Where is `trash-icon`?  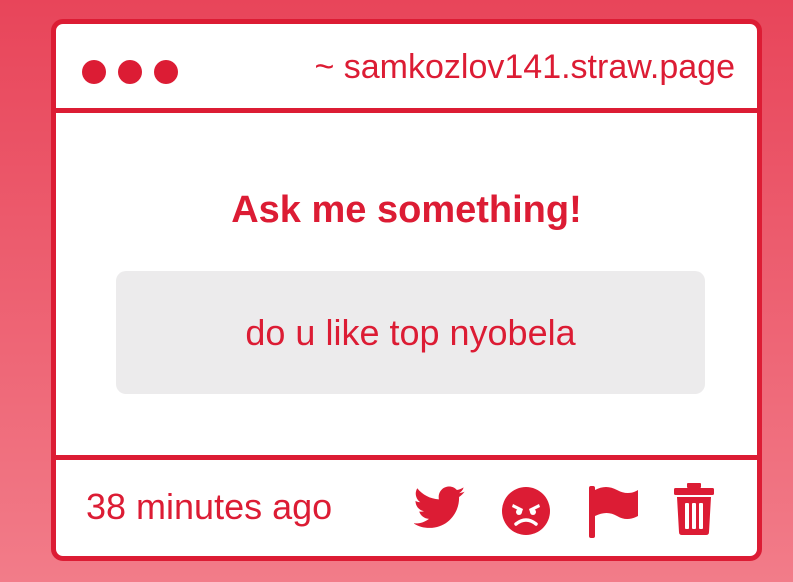 trash-icon is located at coordinates (694, 509).